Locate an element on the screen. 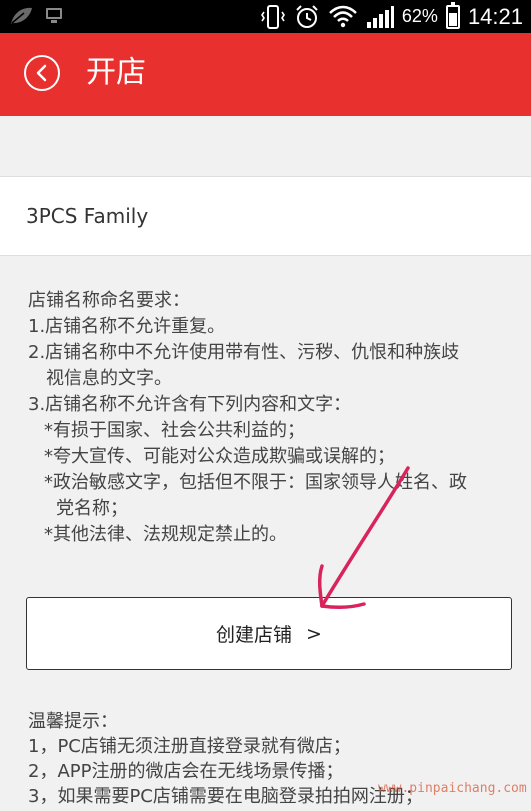 This screenshot has height=811, width=531. clock: 14:21 is located at coordinates (495, 16).